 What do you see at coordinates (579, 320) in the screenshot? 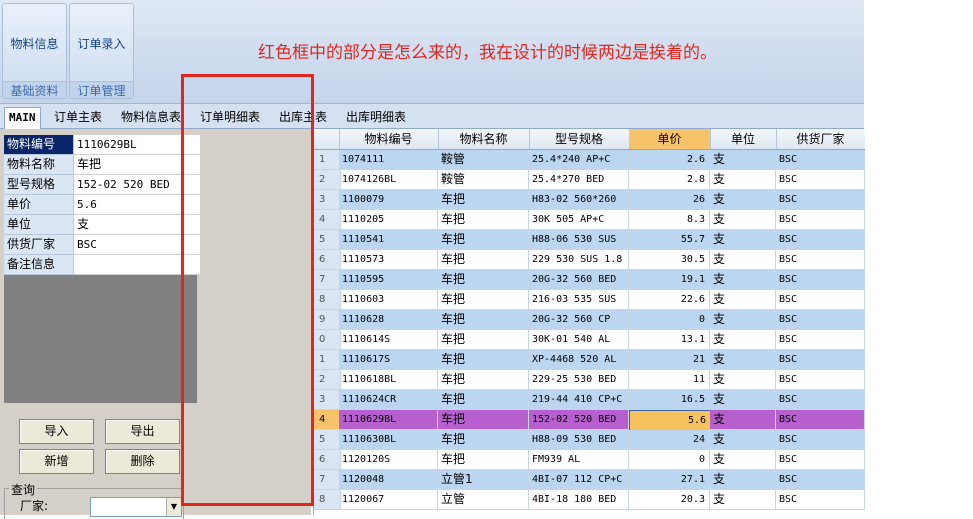
I see `cell-spec: 20G-32 560 CP` at bounding box center [579, 320].